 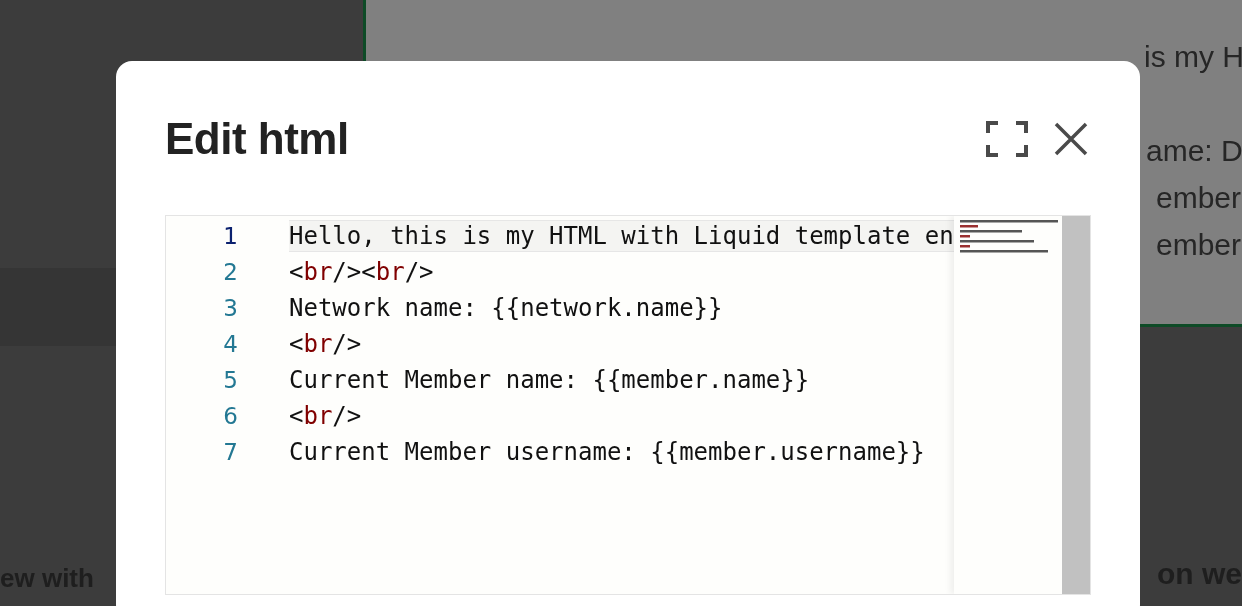 What do you see at coordinates (1076, 405) in the screenshot?
I see `scrollbar` at bounding box center [1076, 405].